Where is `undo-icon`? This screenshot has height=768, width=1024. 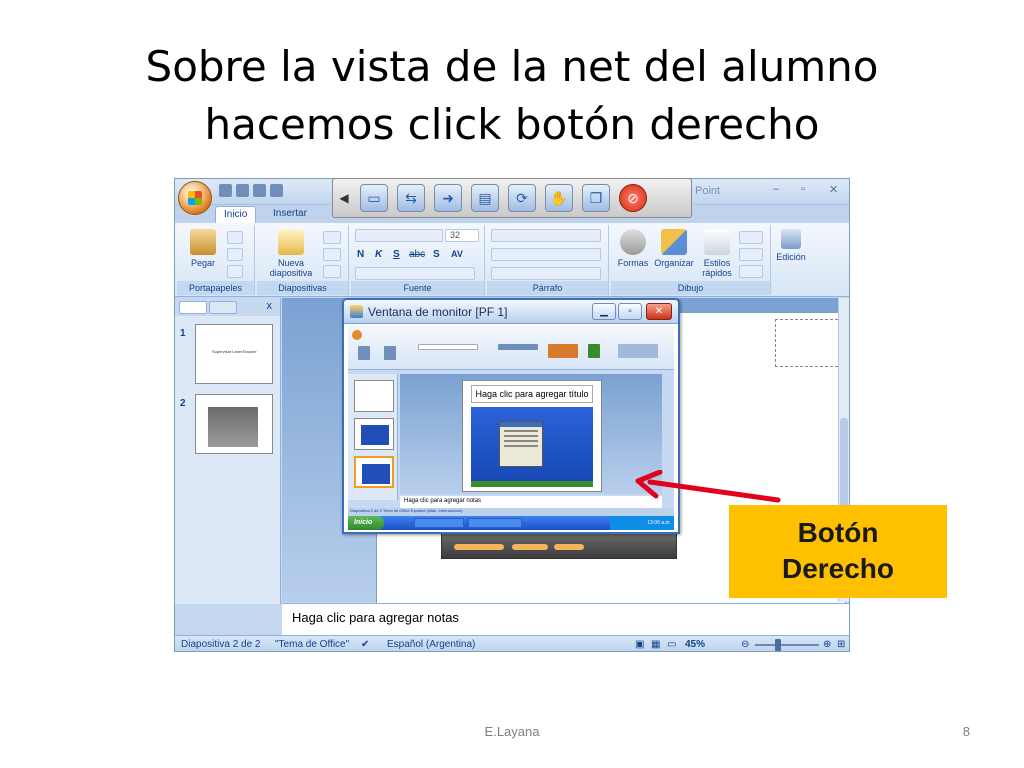
undo-icon is located at coordinates (242, 190).